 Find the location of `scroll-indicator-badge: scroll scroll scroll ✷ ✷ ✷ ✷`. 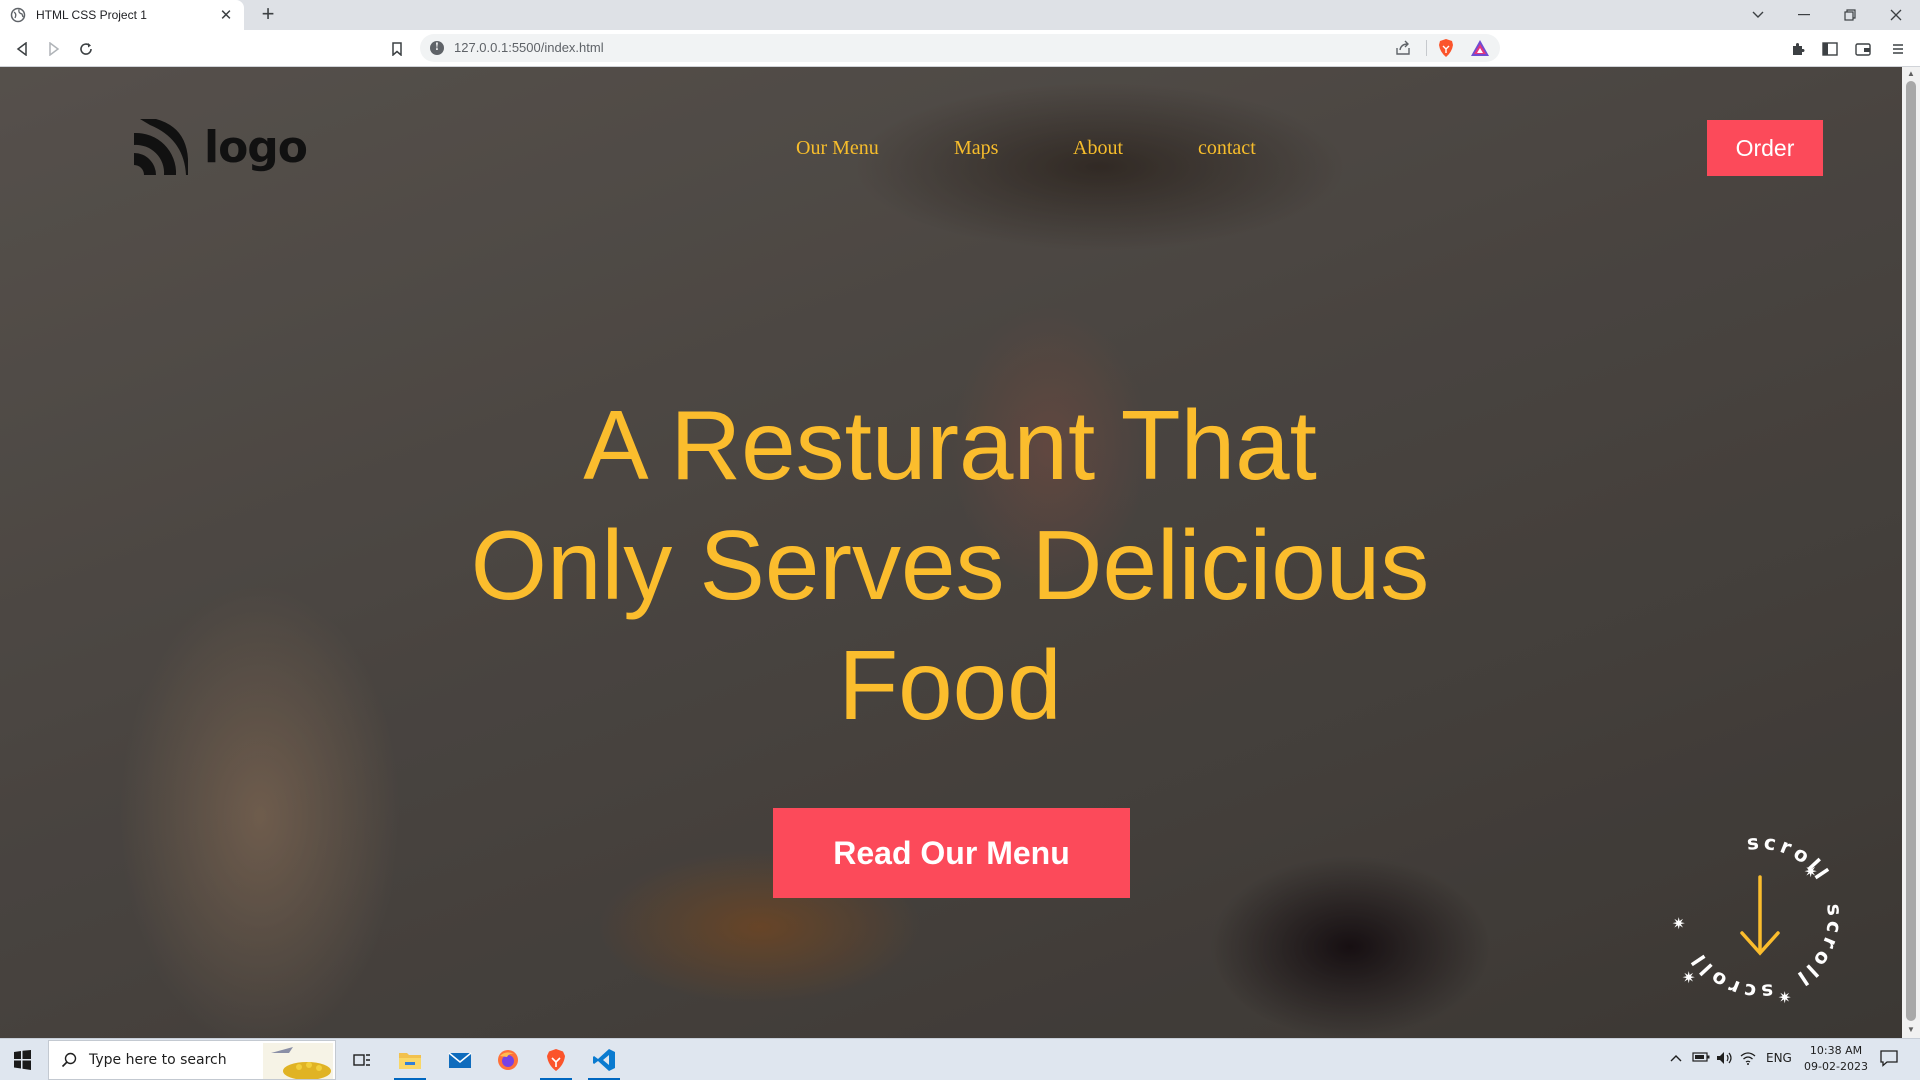

scroll-indicator-badge: scroll scroll scroll ✷ ✷ ✷ ✷ is located at coordinates (1760, 917).